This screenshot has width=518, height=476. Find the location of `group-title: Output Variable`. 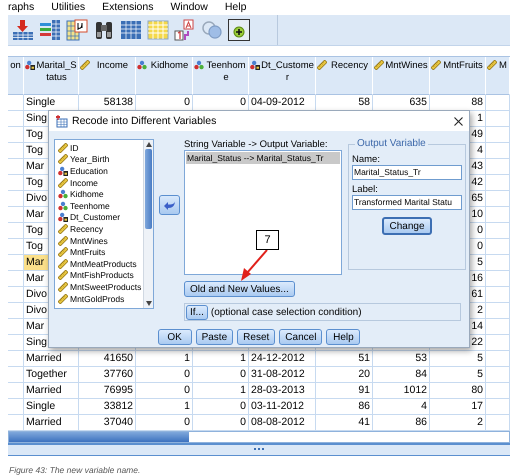

group-title: Output Variable is located at coordinates (391, 143).